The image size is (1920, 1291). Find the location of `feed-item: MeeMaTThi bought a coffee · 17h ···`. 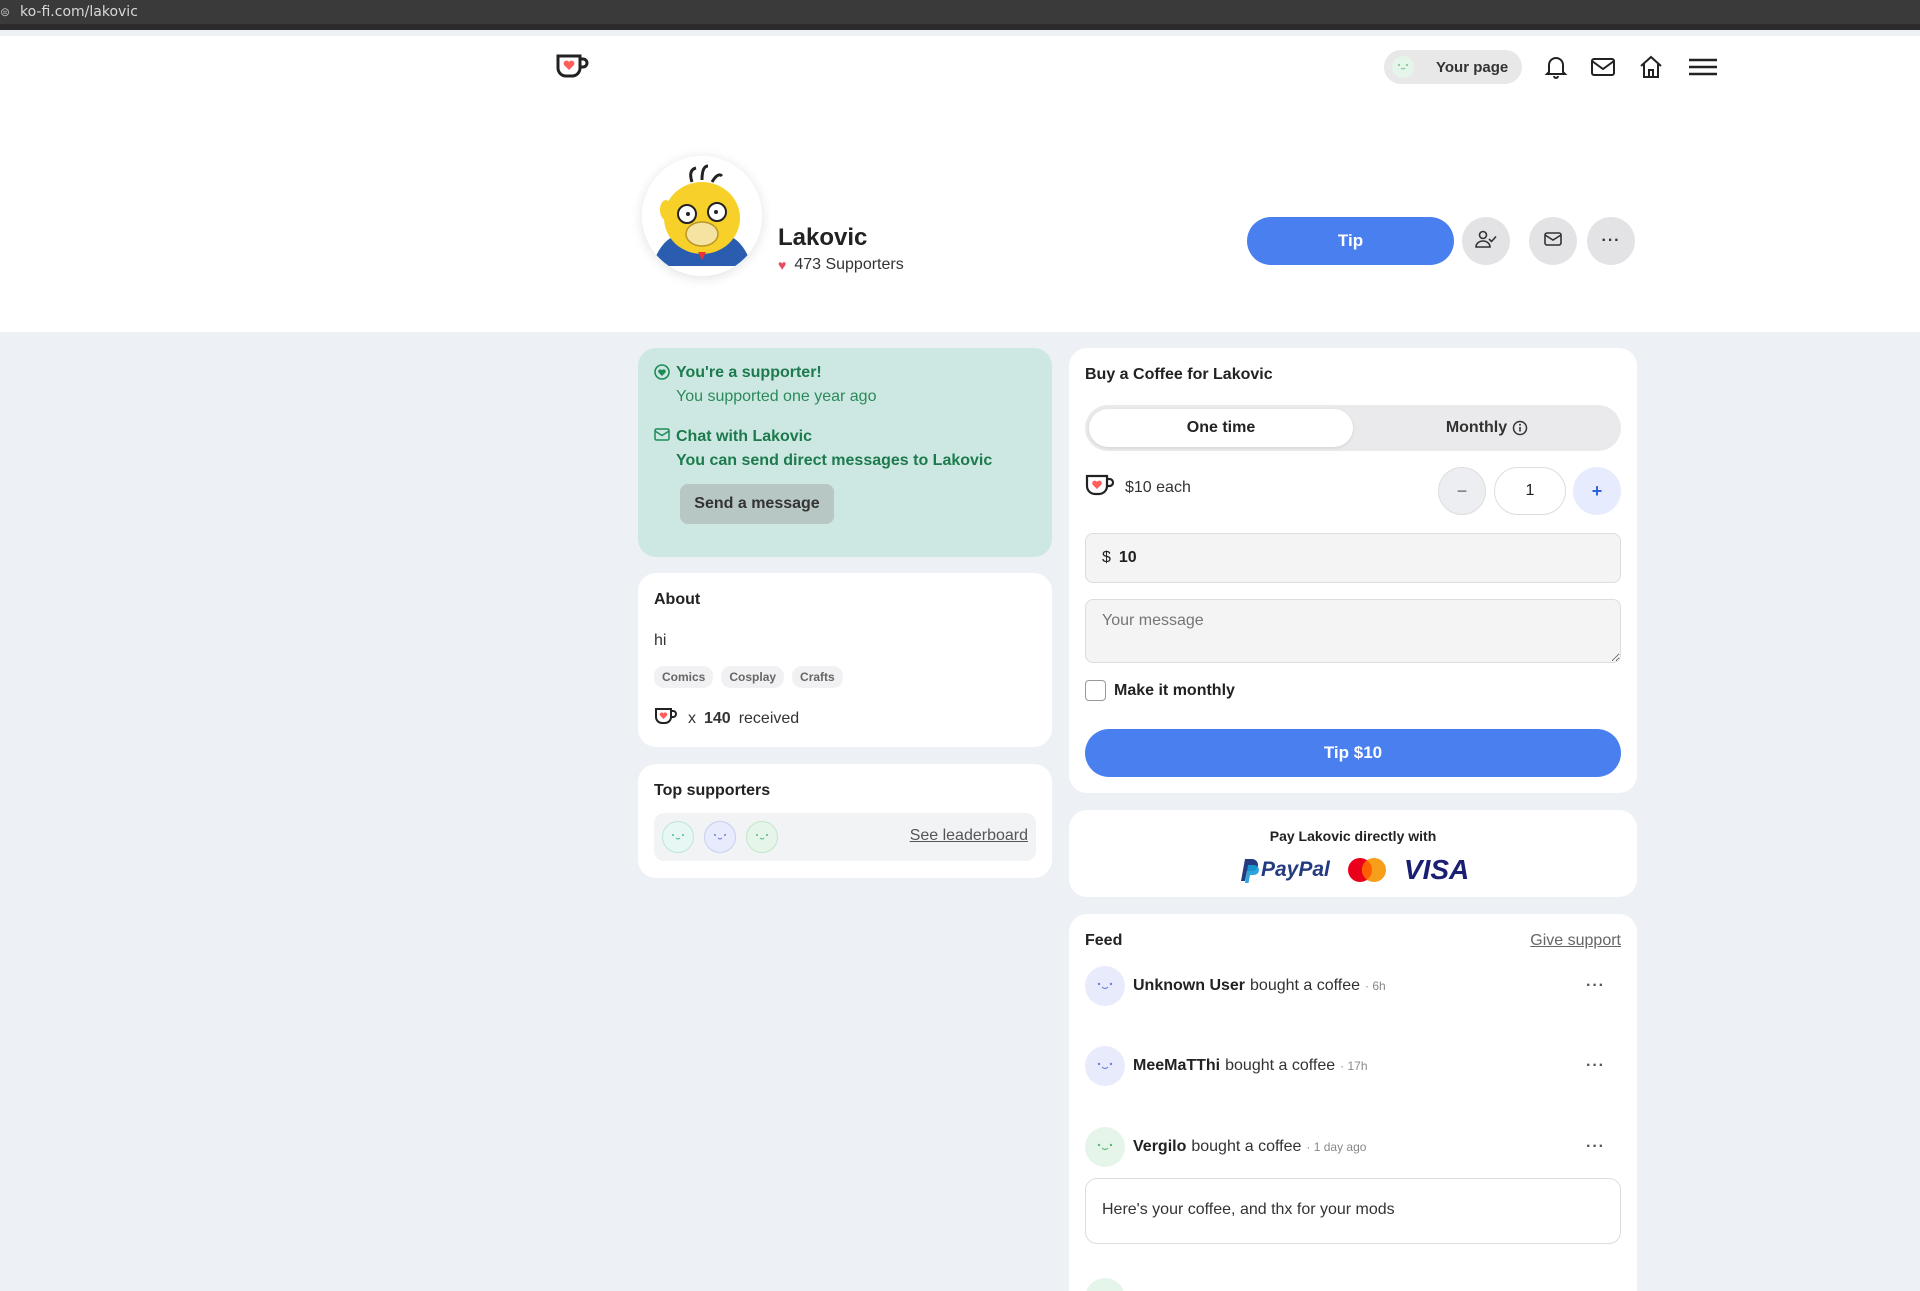

feed-item: MeeMaTThi bought a coffee · 17h ··· is located at coordinates (1353, 1066).